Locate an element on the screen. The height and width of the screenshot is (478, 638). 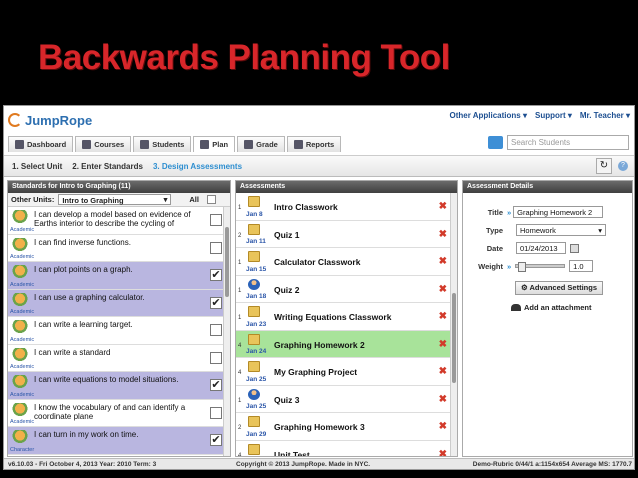
unit-select: Intro to Graphing is located at coordinates (115, 199).